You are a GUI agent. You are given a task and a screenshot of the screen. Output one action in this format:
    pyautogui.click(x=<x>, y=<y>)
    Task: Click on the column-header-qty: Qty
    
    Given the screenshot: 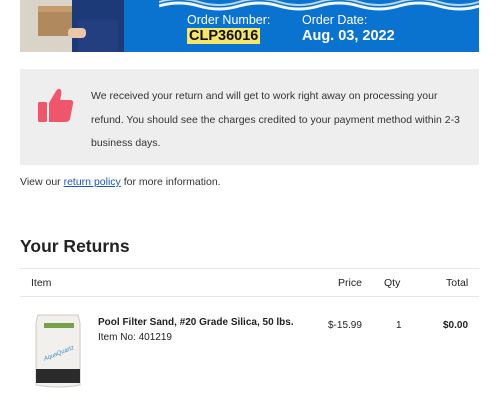 What is the action you would take?
    pyautogui.click(x=392, y=283)
    